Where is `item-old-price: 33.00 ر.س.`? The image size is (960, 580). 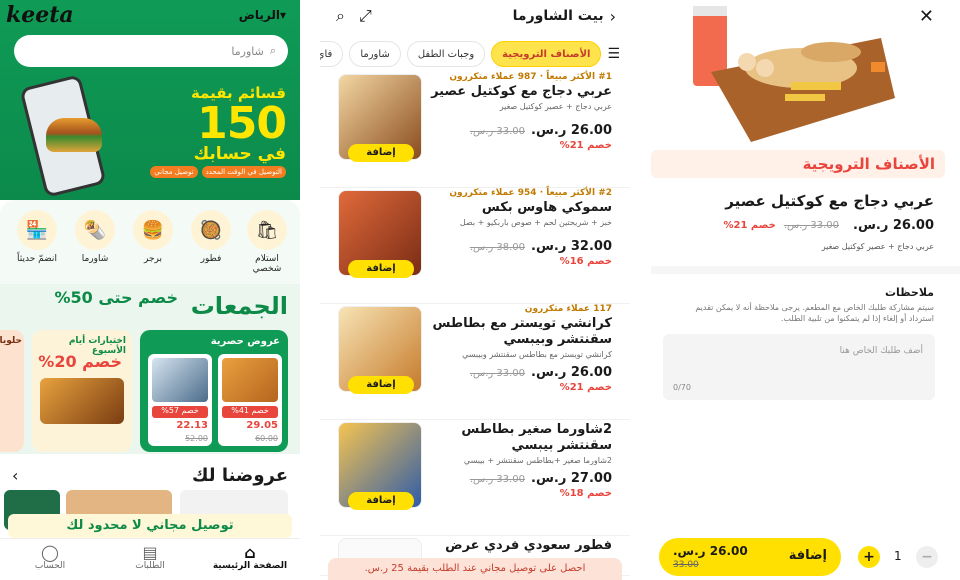 item-old-price: 33.00 ر.س. is located at coordinates (811, 225).